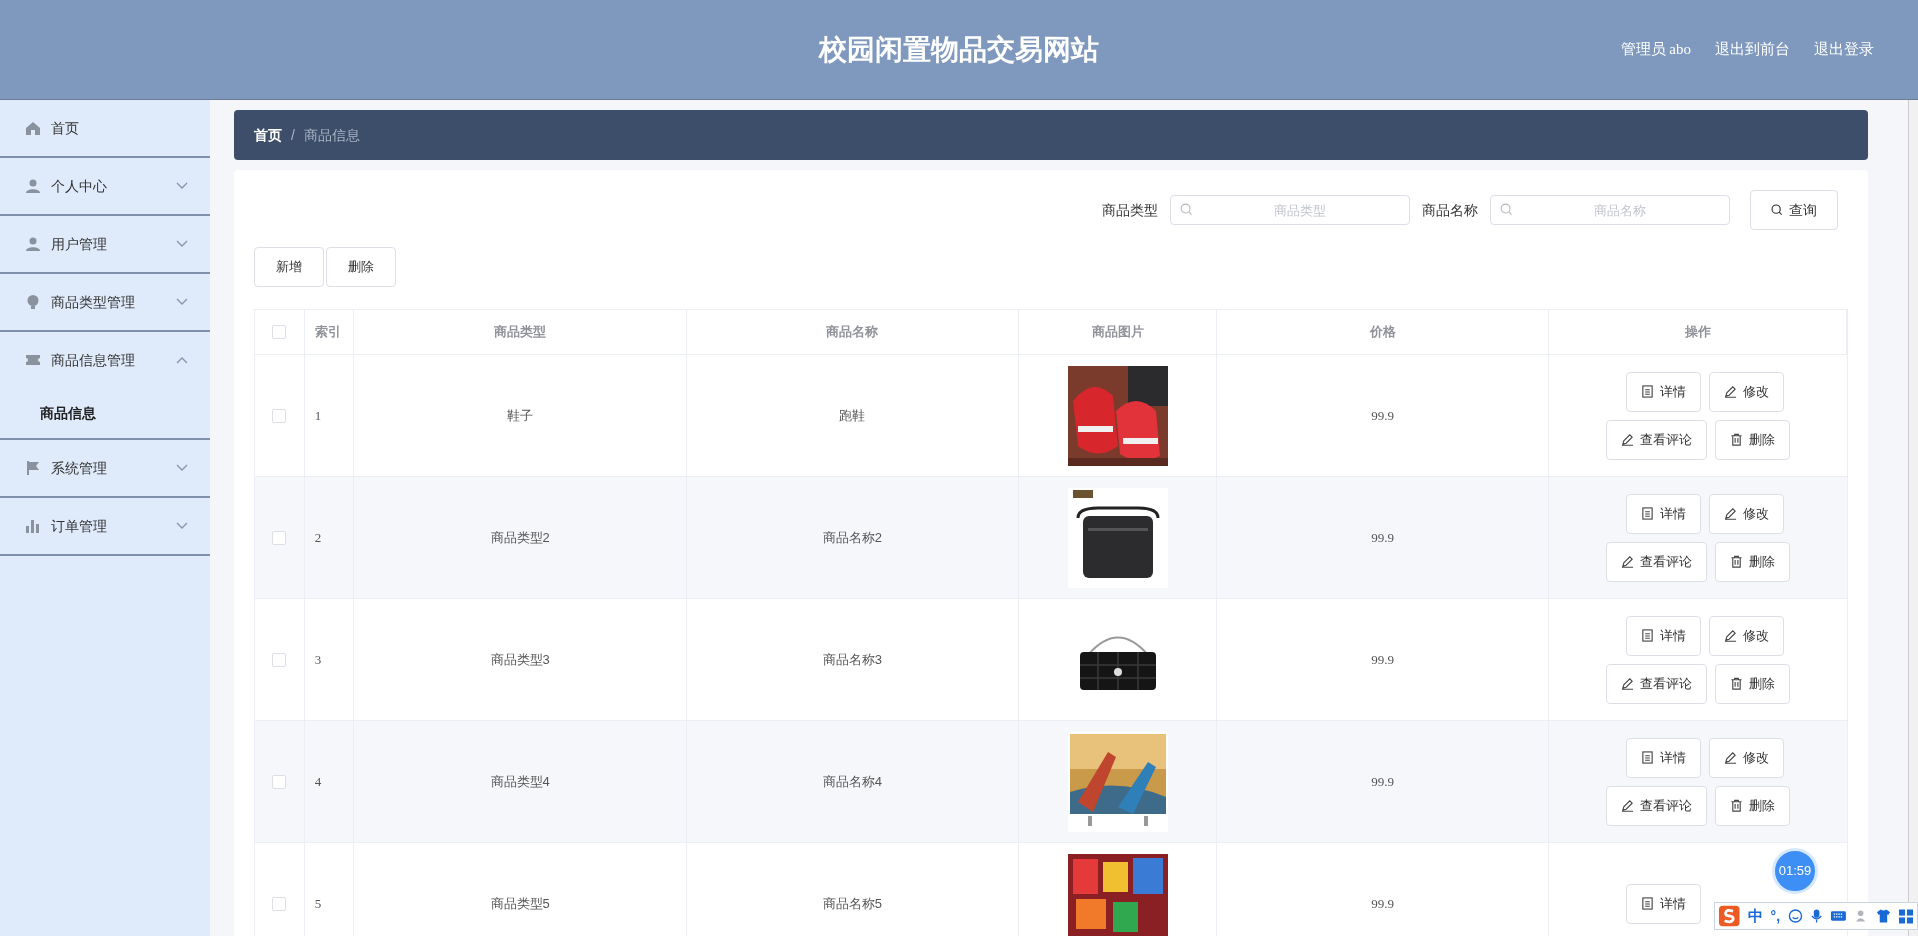 The image size is (1918, 936). What do you see at coordinates (959, 49) in the screenshot?
I see `site-title: 校园闲置物品交易网站` at bounding box center [959, 49].